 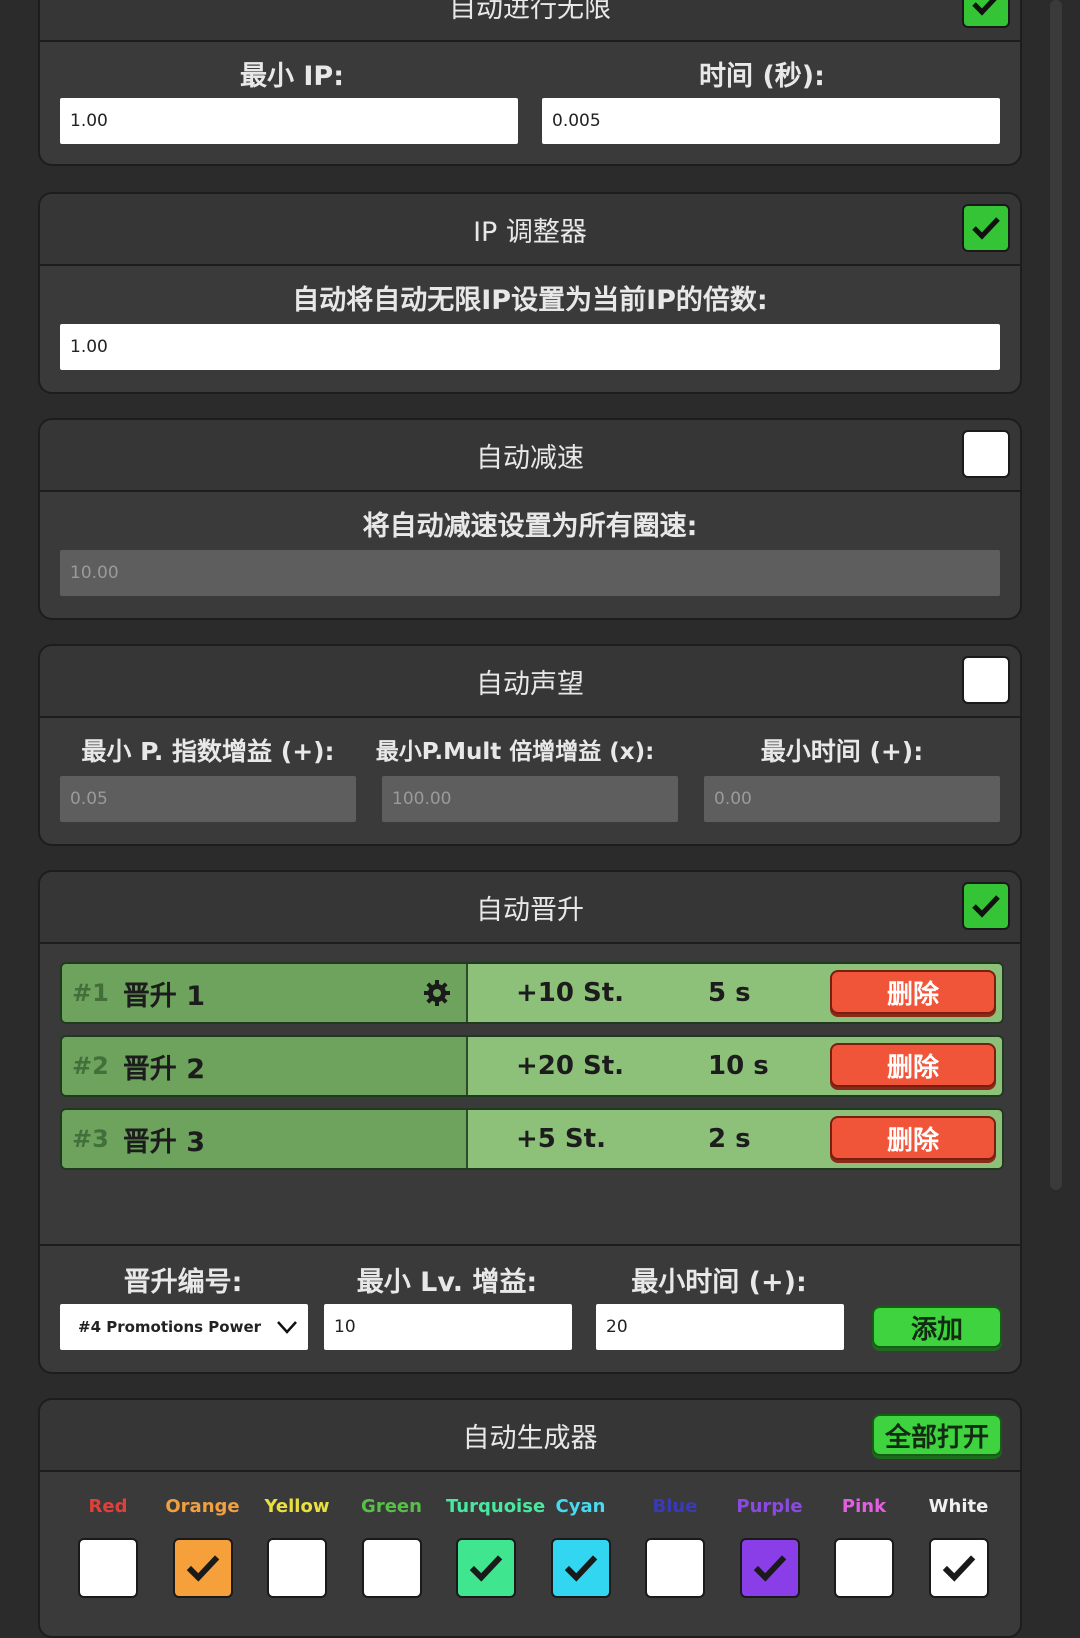 What do you see at coordinates (530, 230) in the screenshot?
I see `ip-adjuster-header: IP 调整器` at bounding box center [530, 230].